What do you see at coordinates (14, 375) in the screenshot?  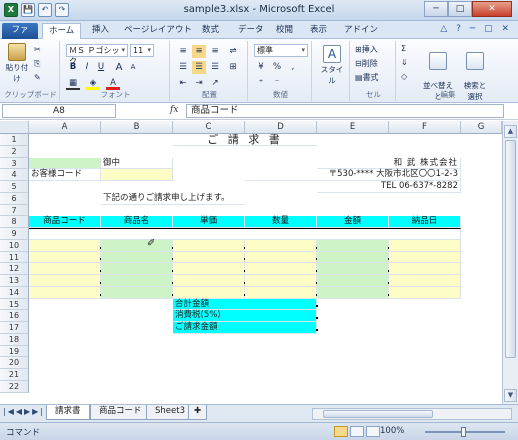 I see `row-header: 21` at bounding box center [14, 375].